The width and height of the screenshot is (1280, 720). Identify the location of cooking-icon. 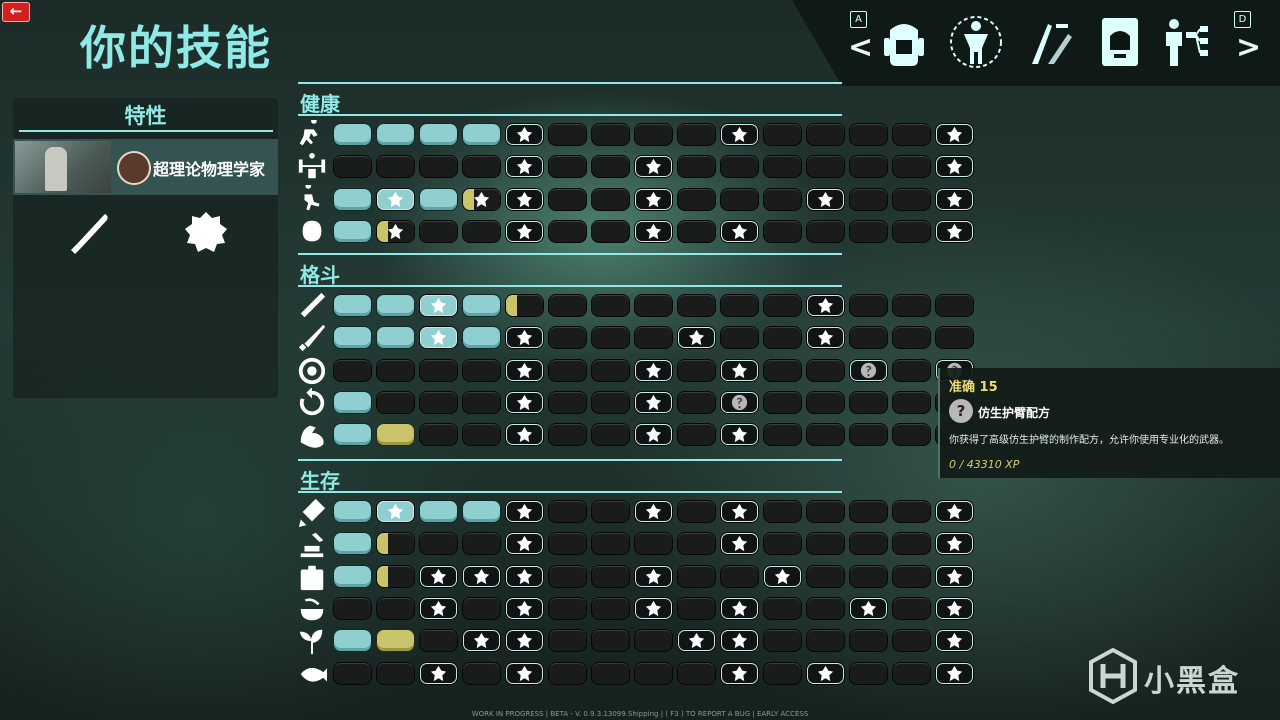
(312, 609).